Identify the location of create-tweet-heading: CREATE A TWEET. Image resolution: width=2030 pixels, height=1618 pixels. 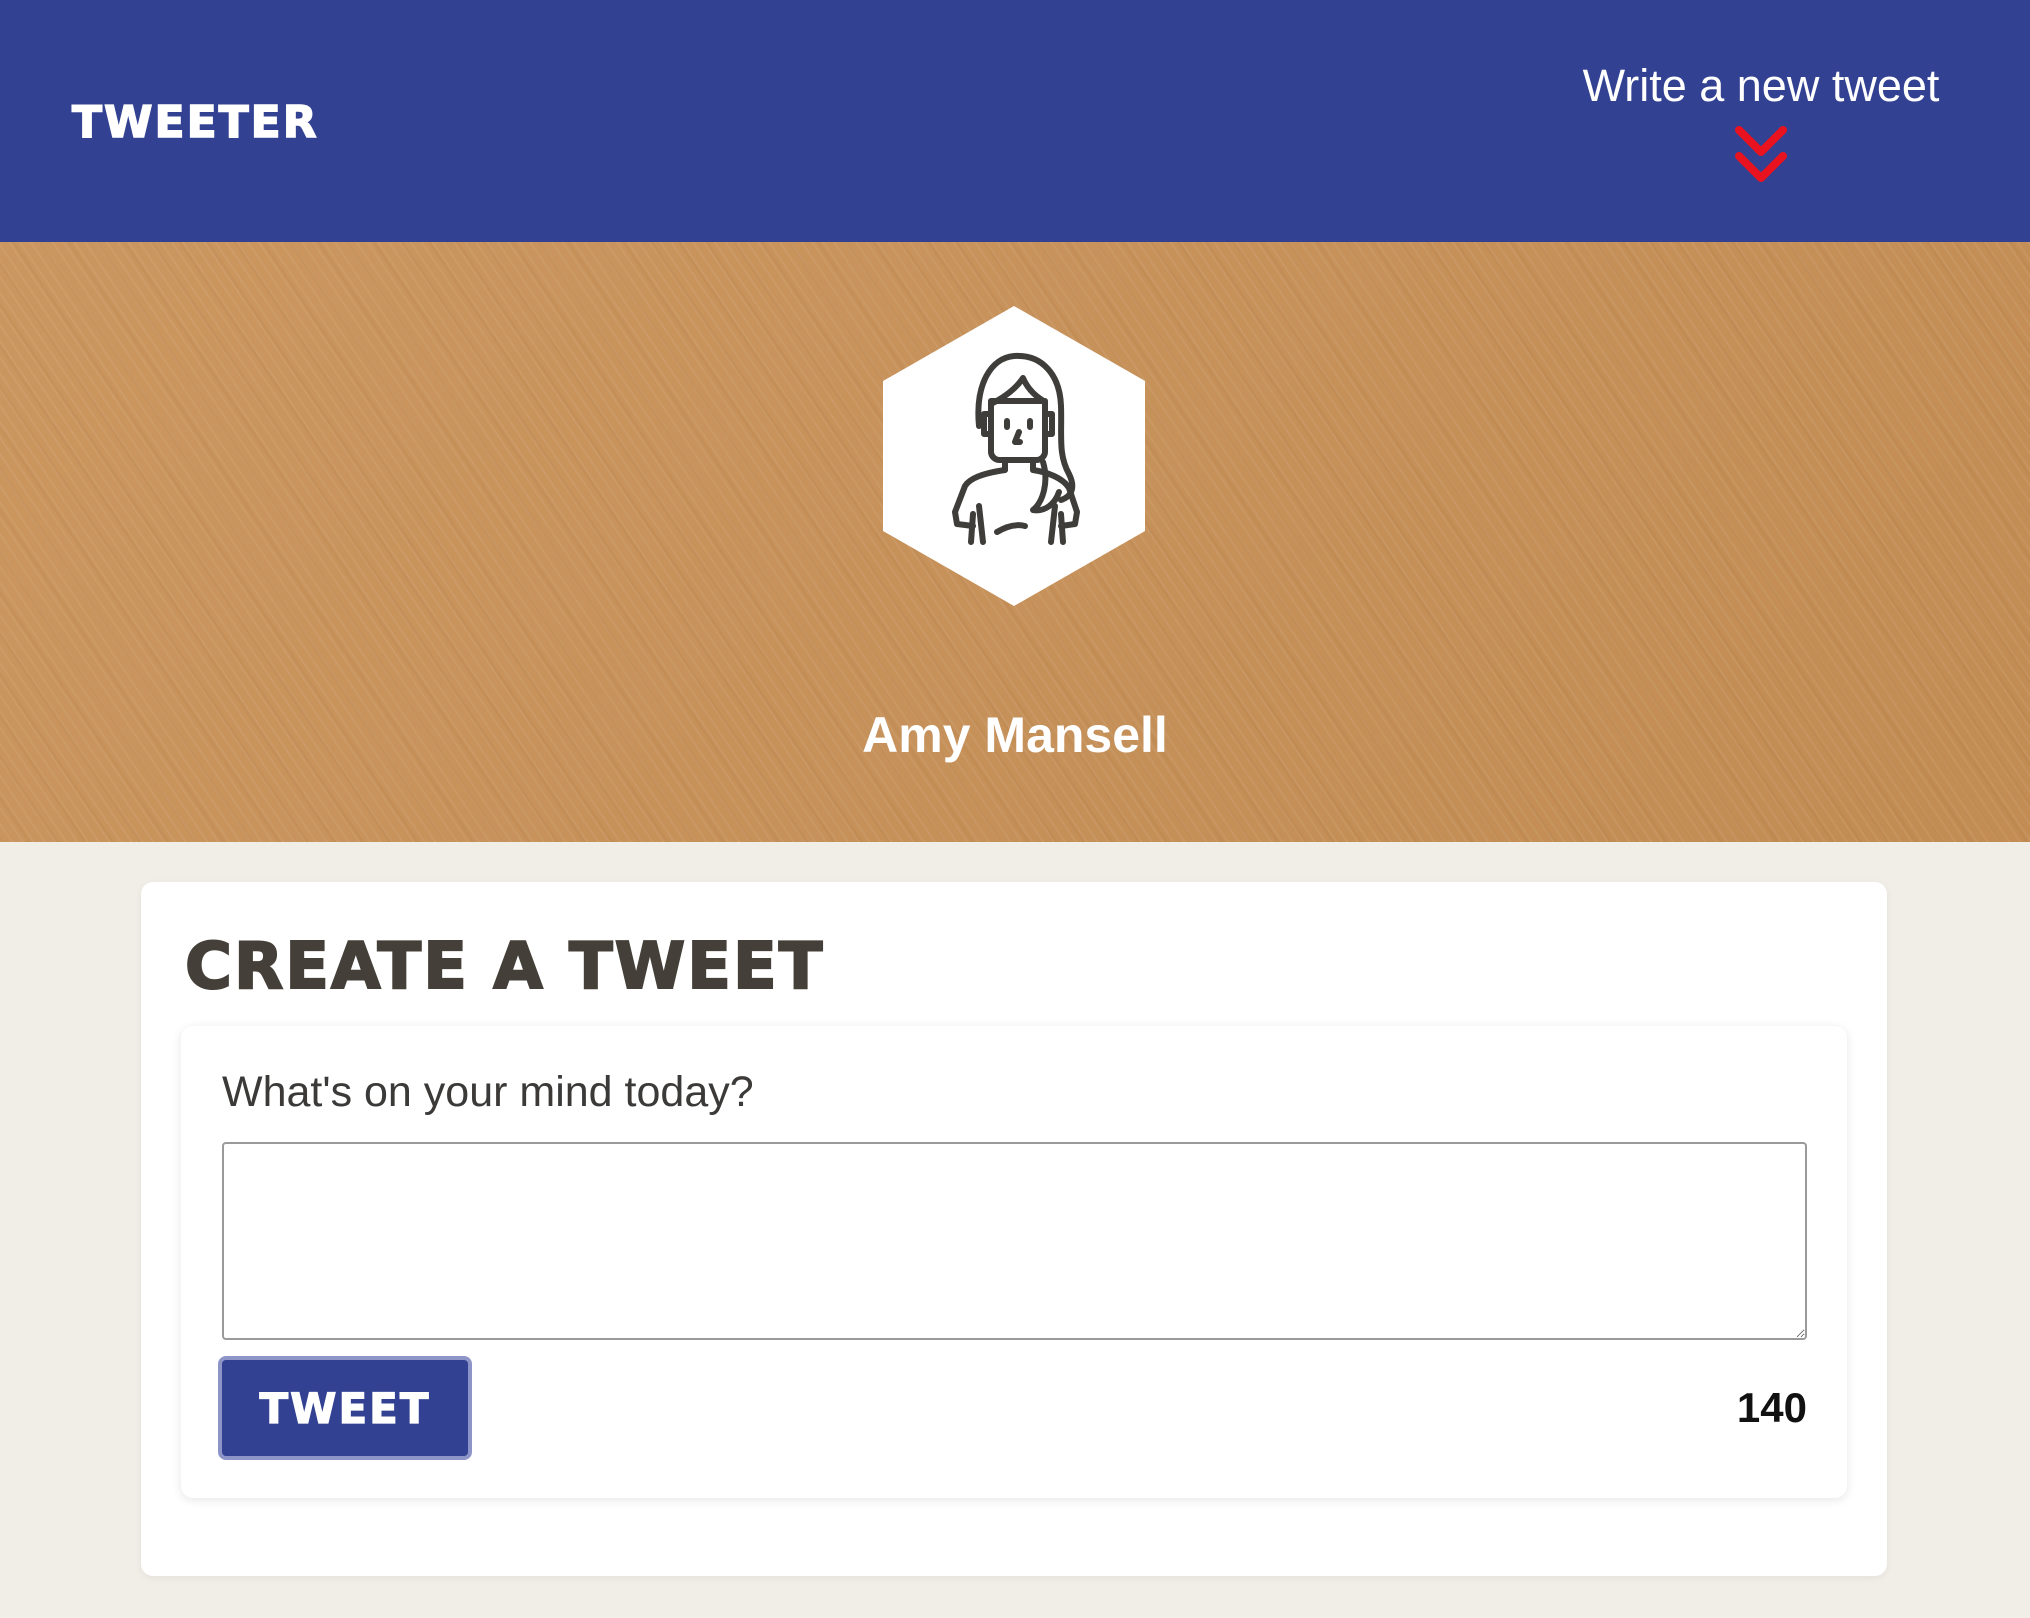
(504, 967).